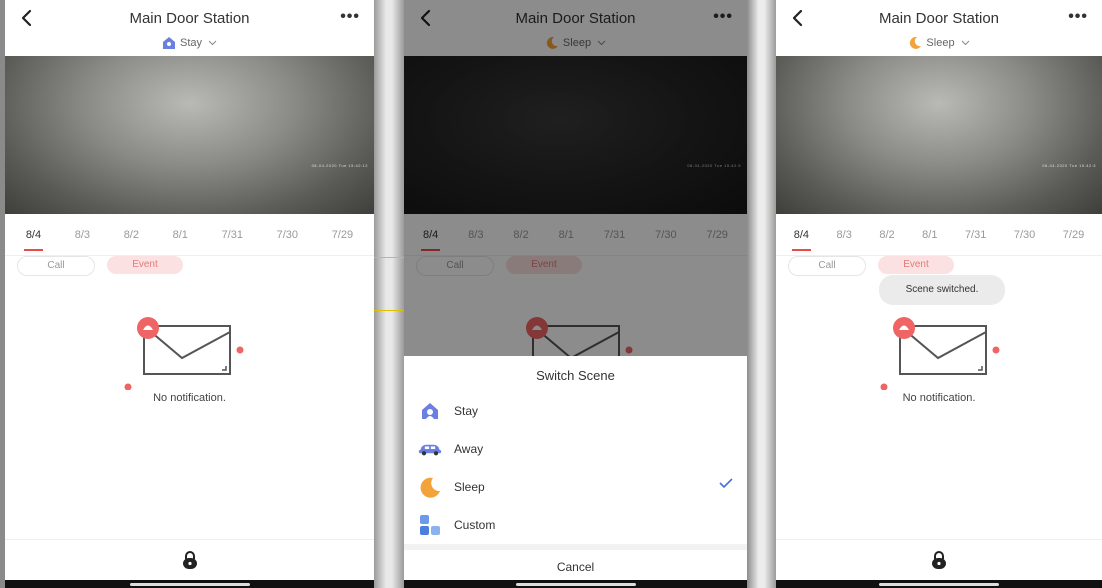 This screenshot has width=1102, height=588. I want to click on toast-message: Scene switched., so click(942, 290).